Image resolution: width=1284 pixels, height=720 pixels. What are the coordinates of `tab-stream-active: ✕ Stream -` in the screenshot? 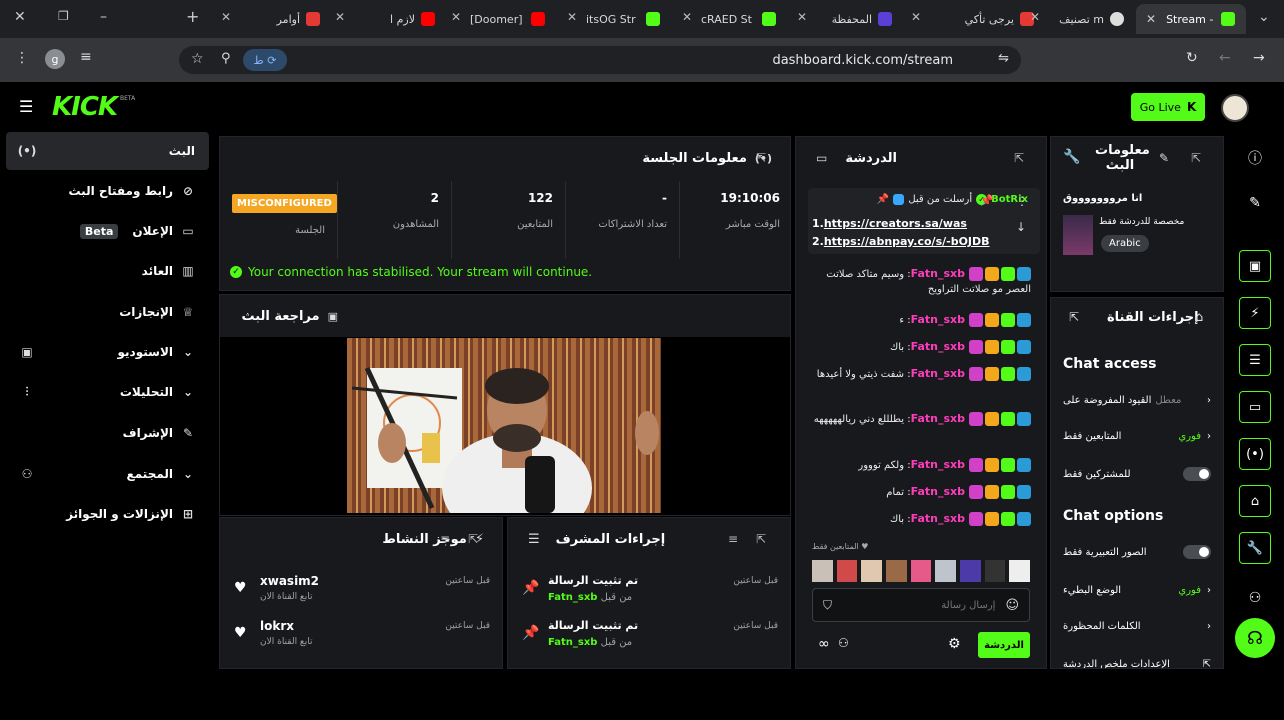 It's located at (1191, 19).